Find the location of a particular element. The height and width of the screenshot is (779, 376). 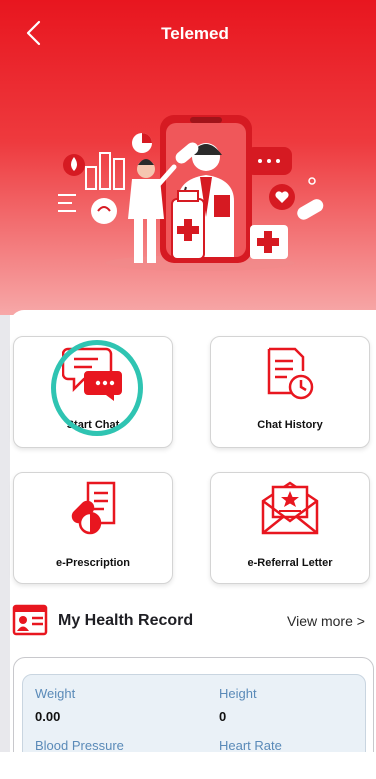

start-chat-card: Start Chat is located at coordinates (93, 392).